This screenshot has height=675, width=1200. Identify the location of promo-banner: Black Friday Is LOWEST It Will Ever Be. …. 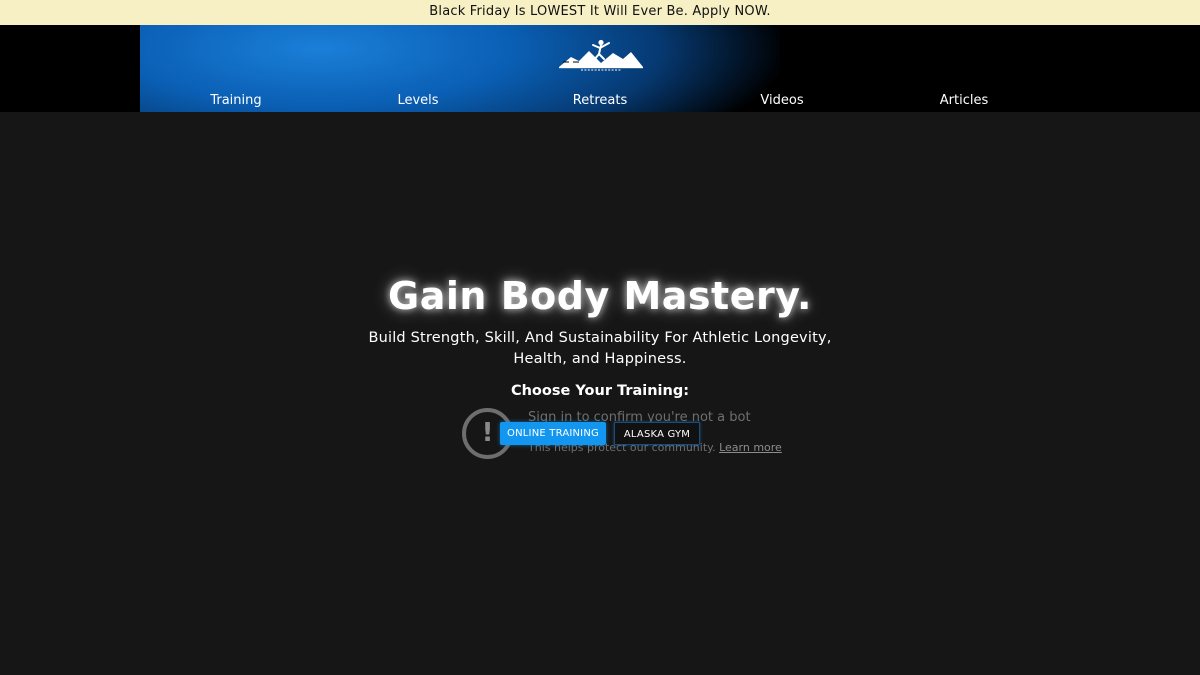
(600, 12).